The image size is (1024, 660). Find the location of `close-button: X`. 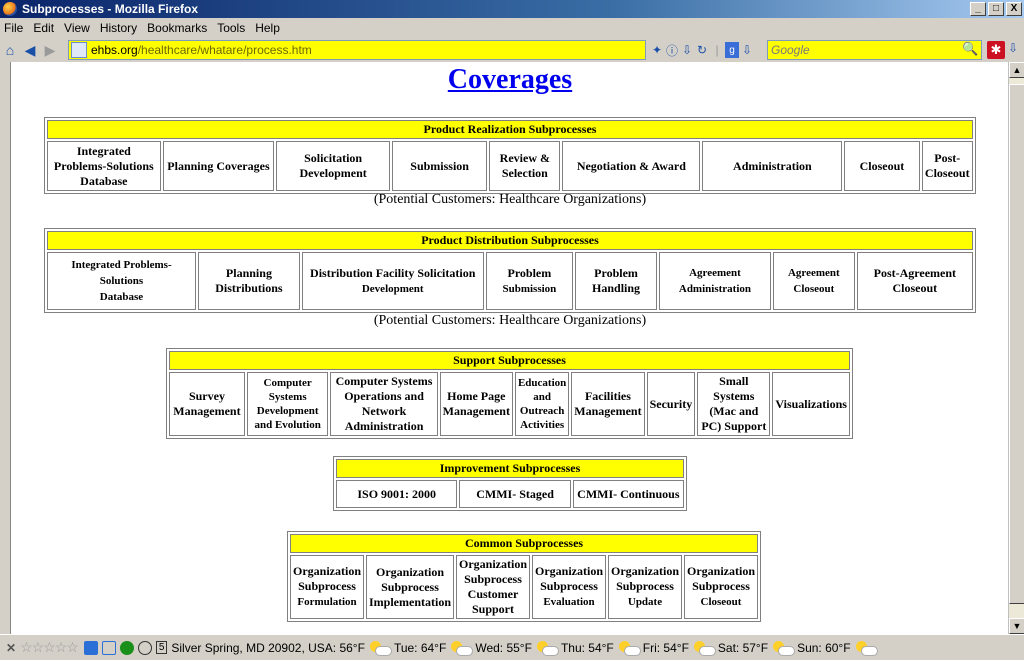

close-button: X is located at coordinates (1014, 9).